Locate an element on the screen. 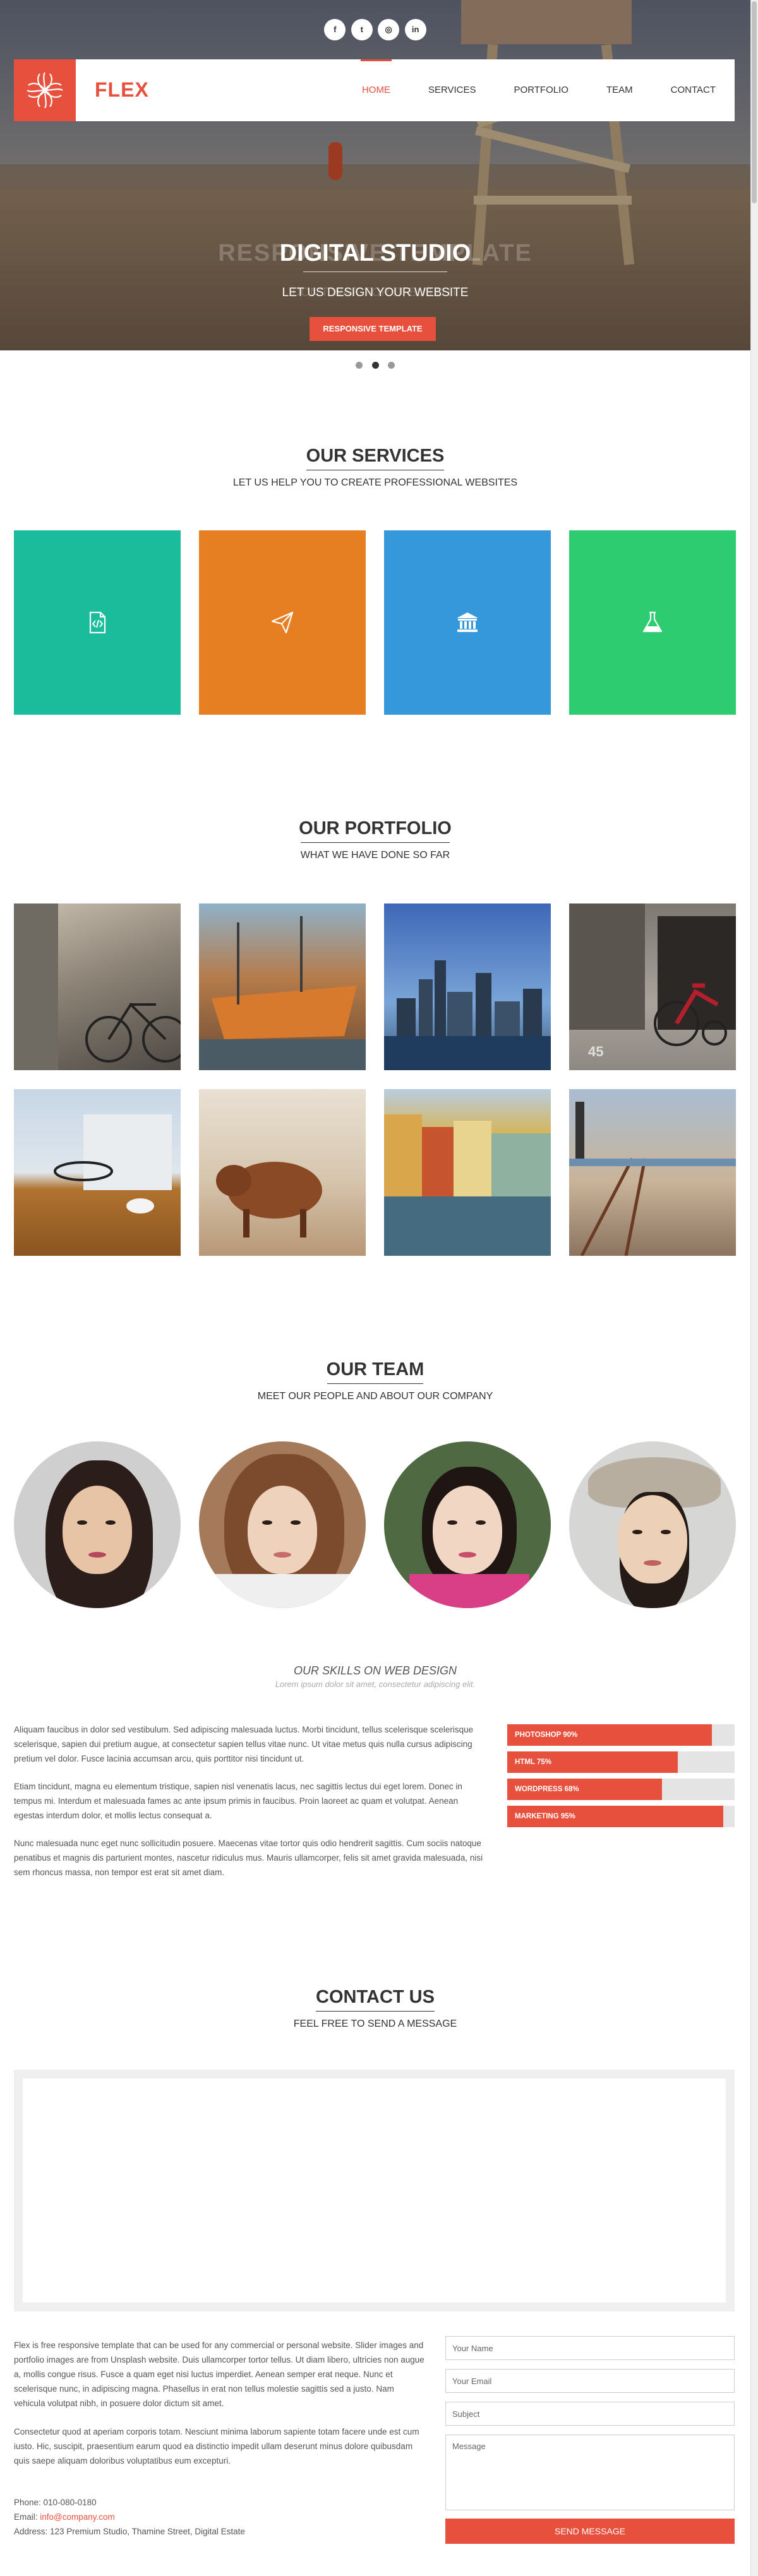 The image size is (758, 2576). portfolio-item-railway-coast is located at coordinates (652, 1172).